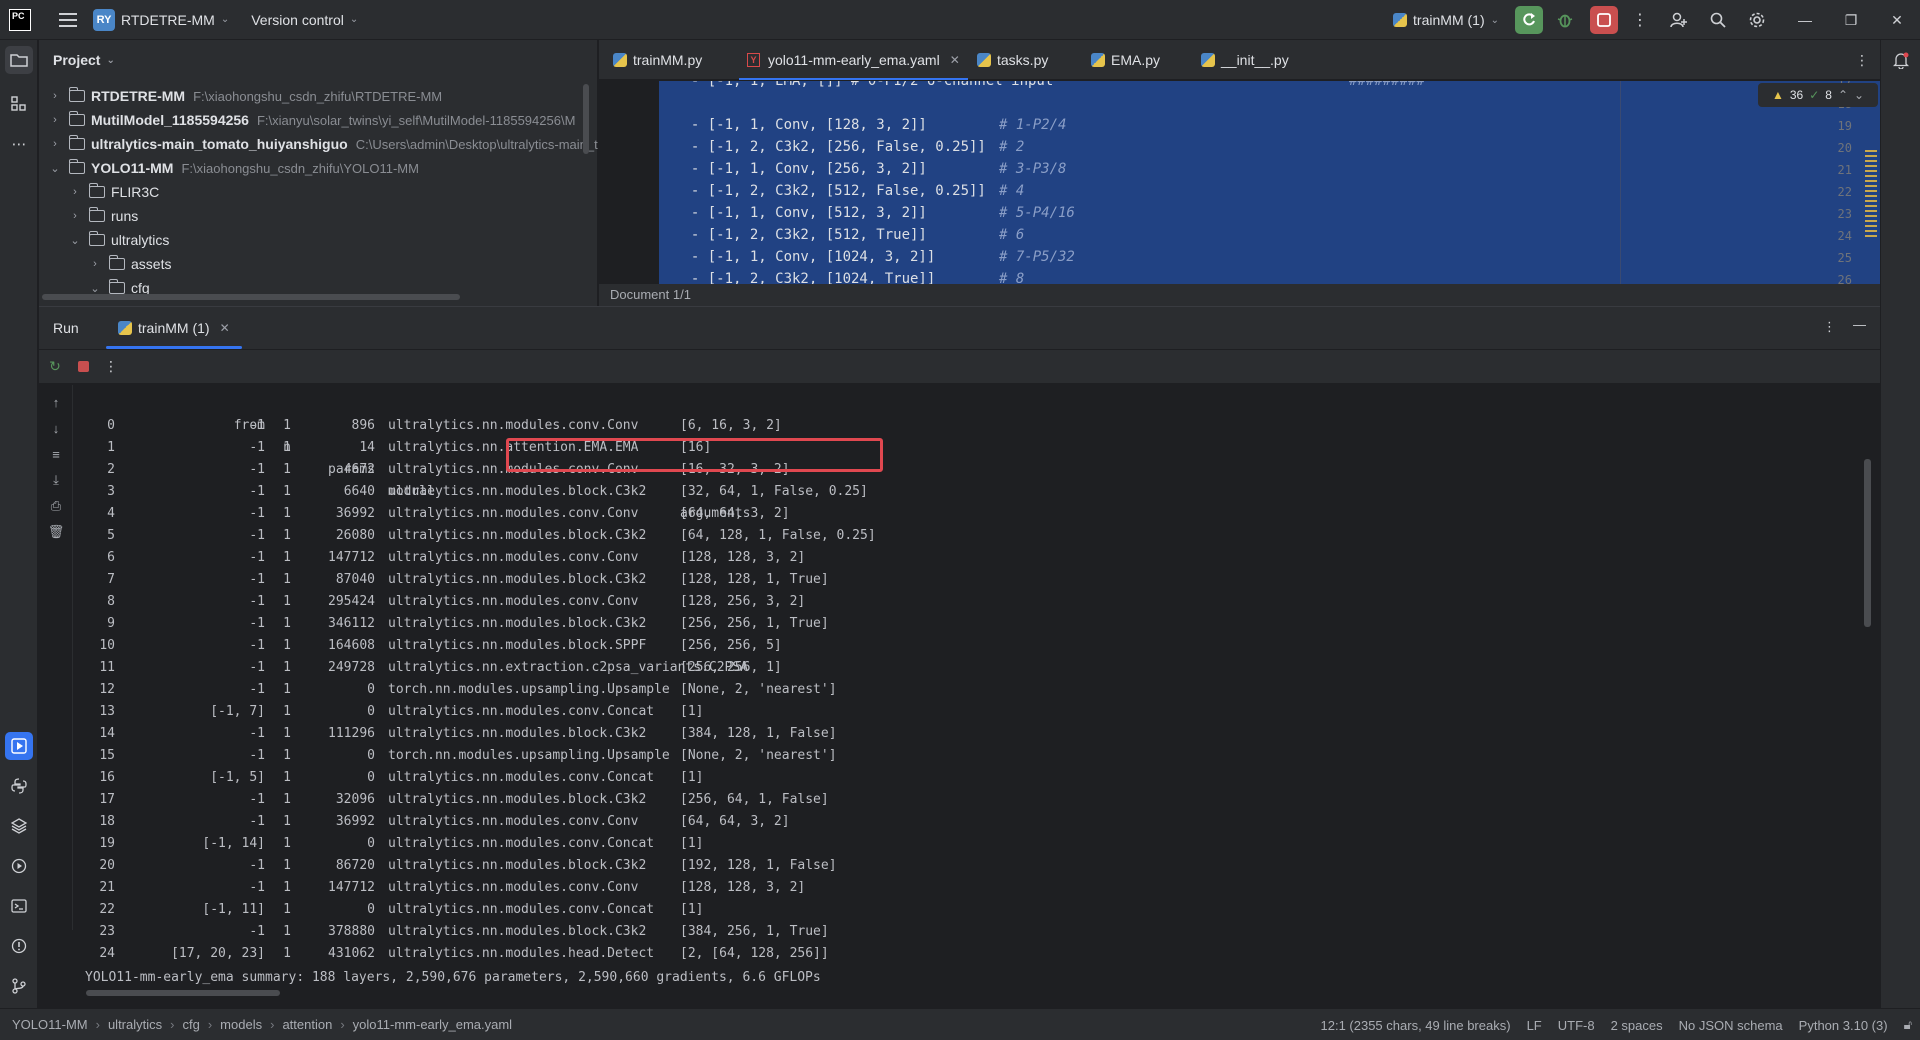 This screenshot has height=1040, width=1920. What do you see at coordinates (1529, 20) in the screenshot?
I see `rerun-button` at bounding box center [1529, 20].